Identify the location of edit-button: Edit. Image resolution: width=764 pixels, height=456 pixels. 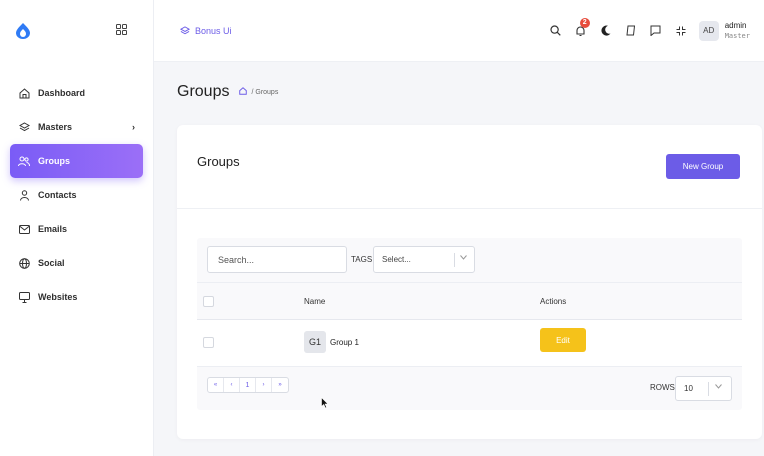
(563, 340).